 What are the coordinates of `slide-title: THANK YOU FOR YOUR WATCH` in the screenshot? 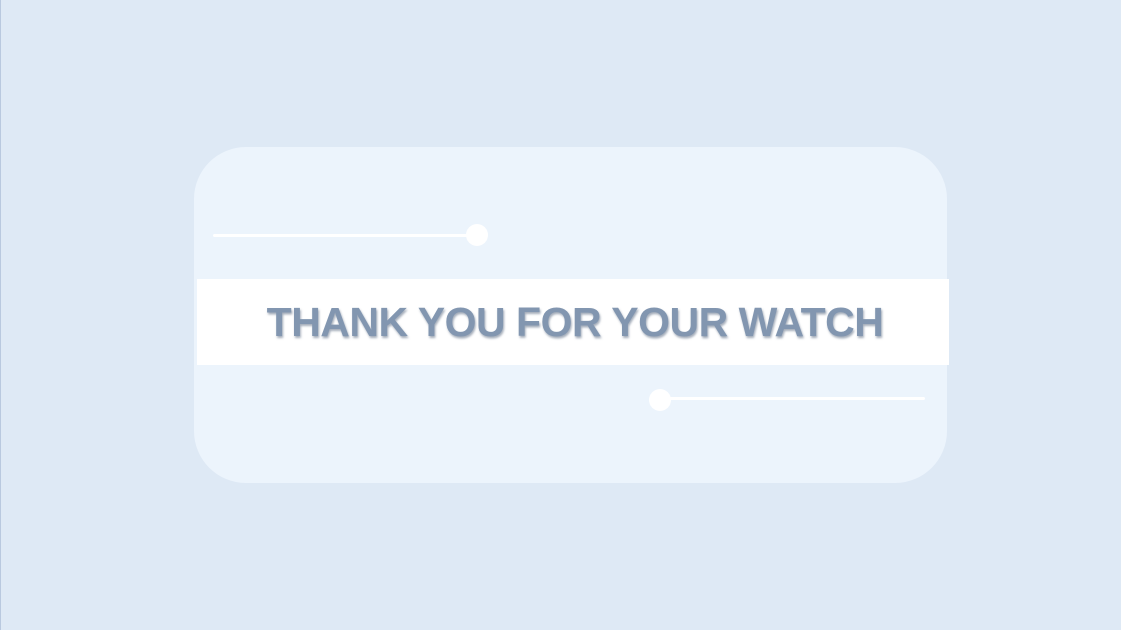 It's located at (575, 321).